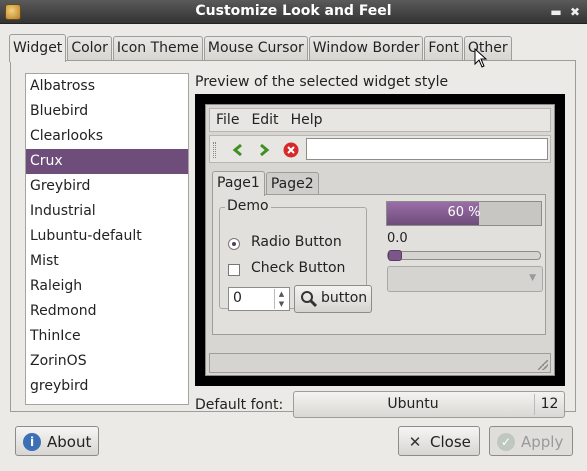 This screenshot has width=587, height=471. Describe the element at coordinates (549, 404) in the screenshot. I see `font-size: 12` at that location.